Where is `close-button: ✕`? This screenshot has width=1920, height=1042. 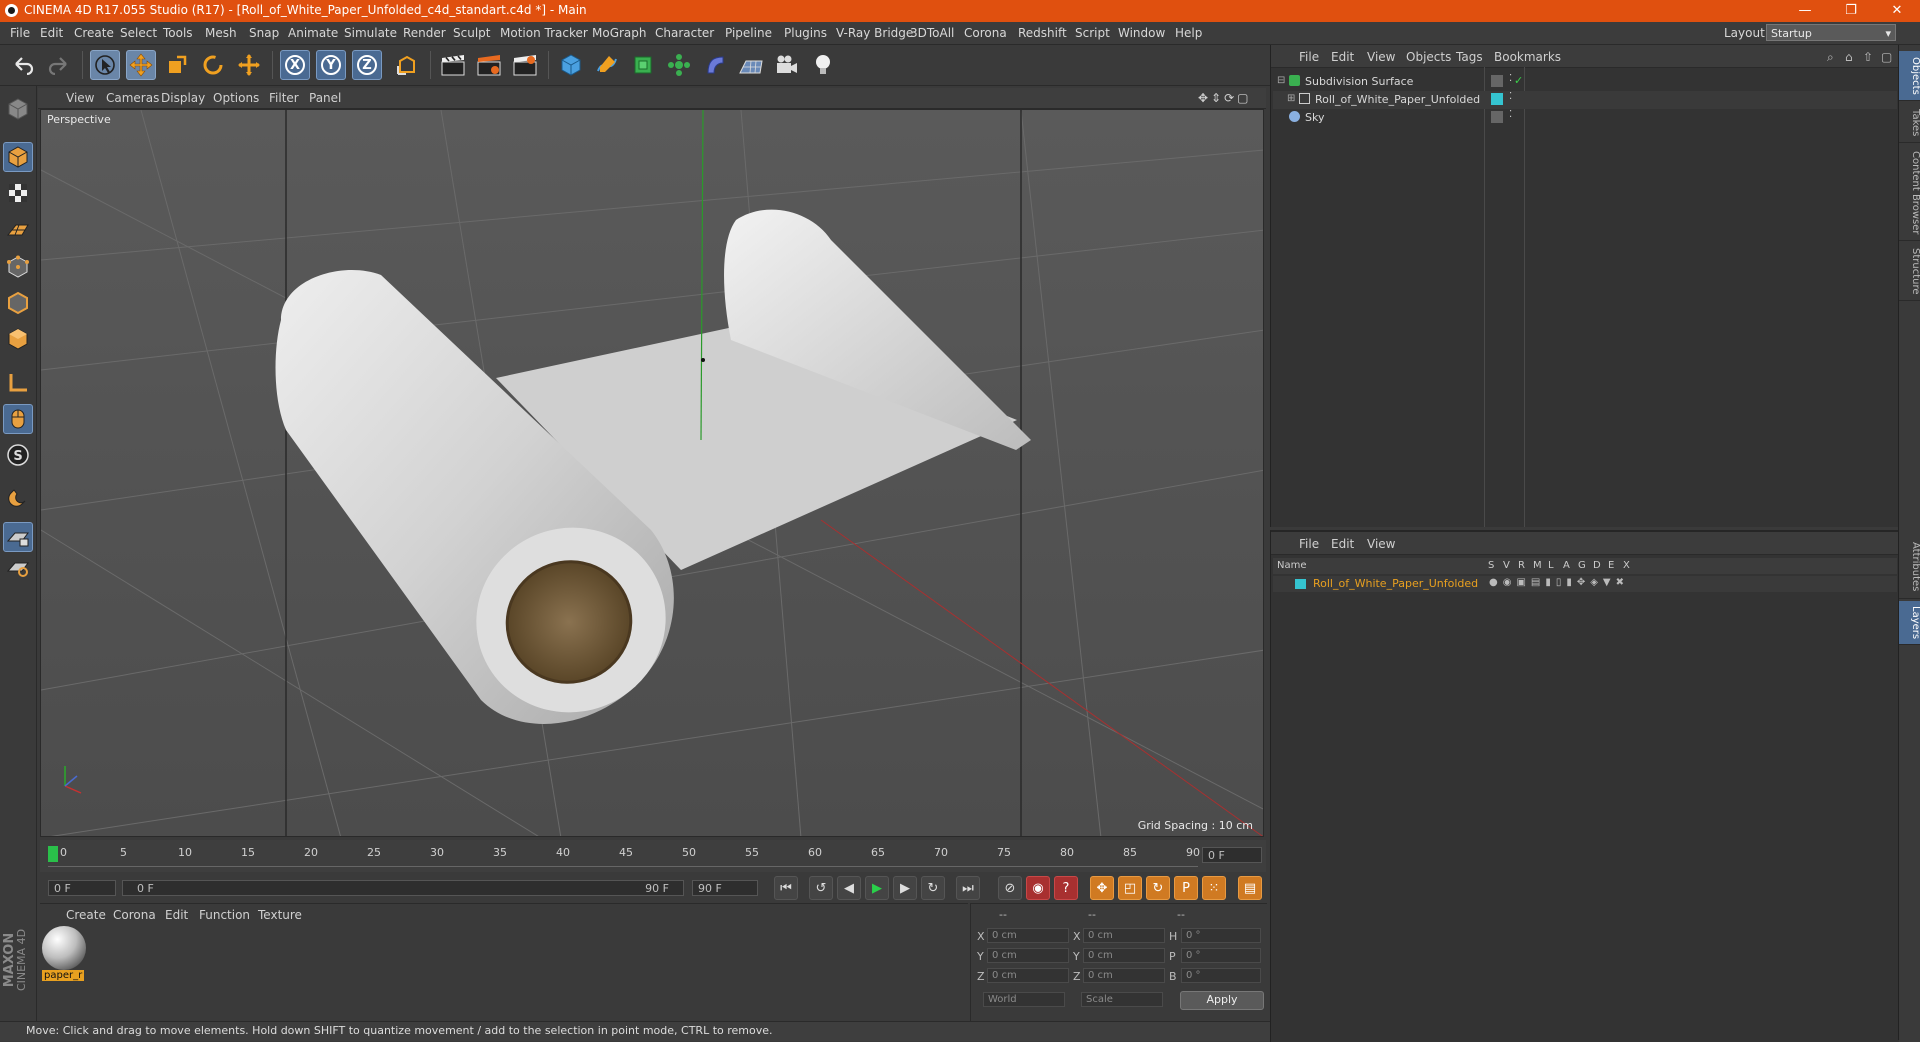 close-button: ✕ is located at coordinates (1897, 11).